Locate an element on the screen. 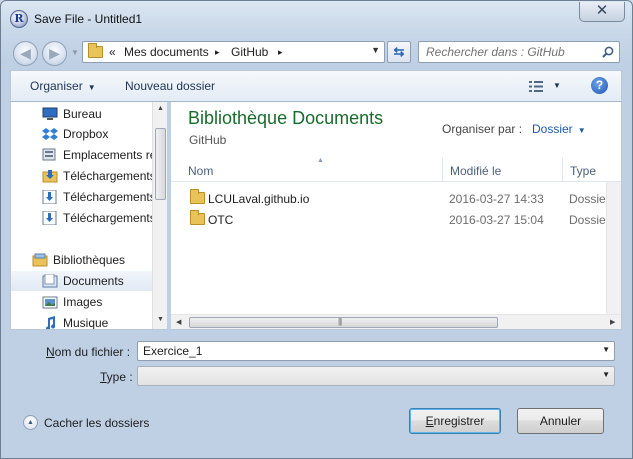 The width and height of the screenshot is (633, 459). recent-pages-dropdown: ▼ is located at coordinates (75, 52).